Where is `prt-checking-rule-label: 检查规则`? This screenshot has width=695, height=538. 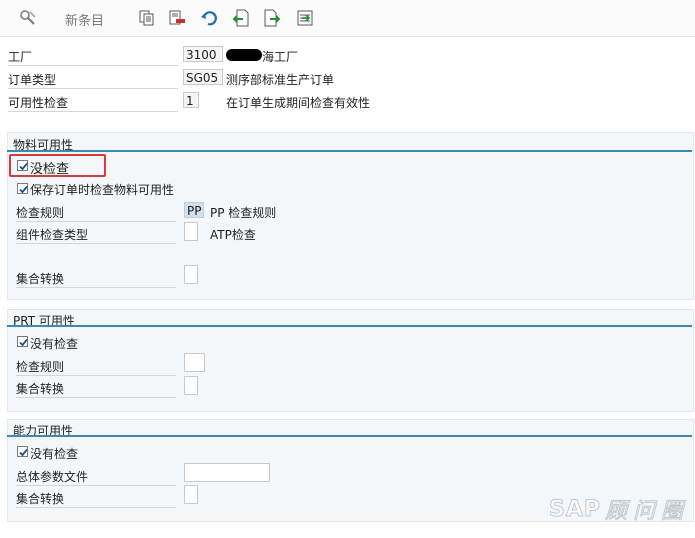 prt-checking-rule-label: 检查规则 is located at coordinates (96, 367).